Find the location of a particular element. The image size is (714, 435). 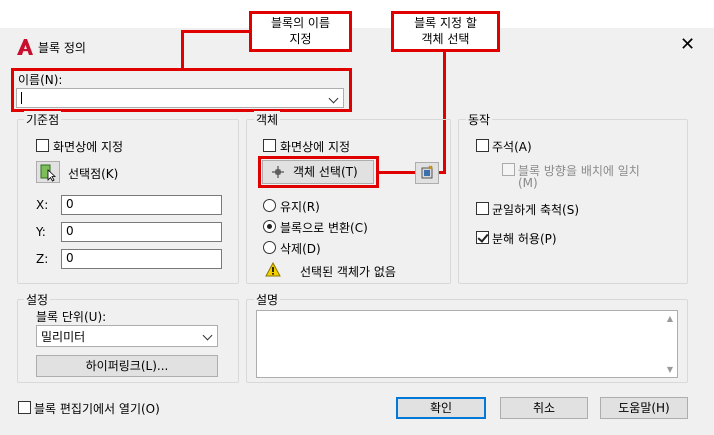

callout-select-objects: 블록 지정 할 객체 선택 is located at coordinates (445, 31).